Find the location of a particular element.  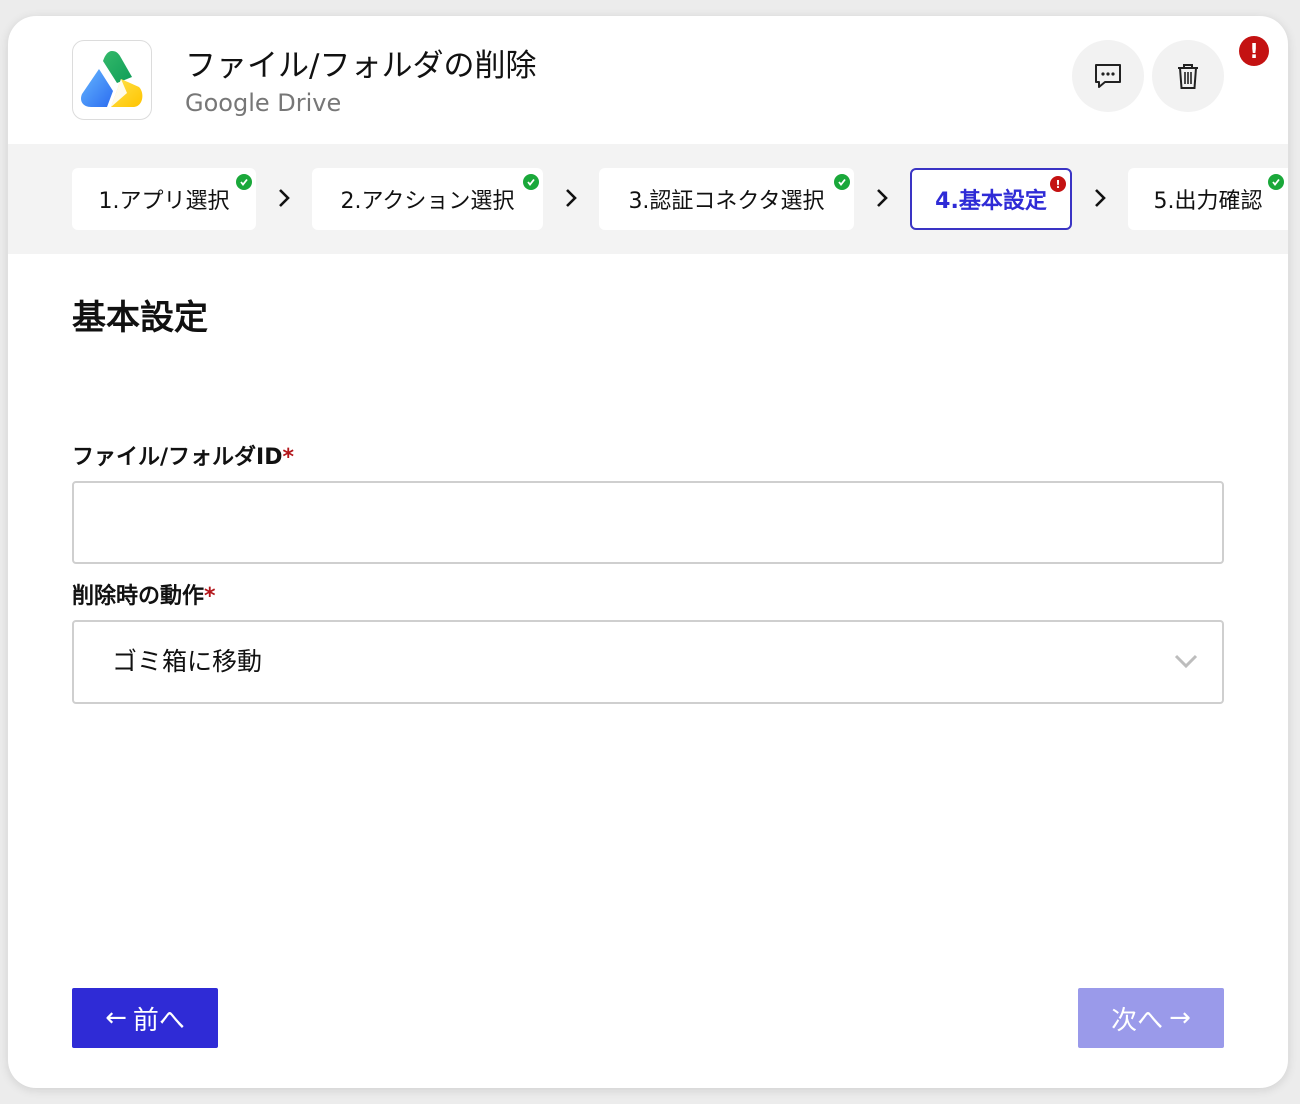

step-basic-settings: 4.基本設定 ! is located at coordinates (991, 199).